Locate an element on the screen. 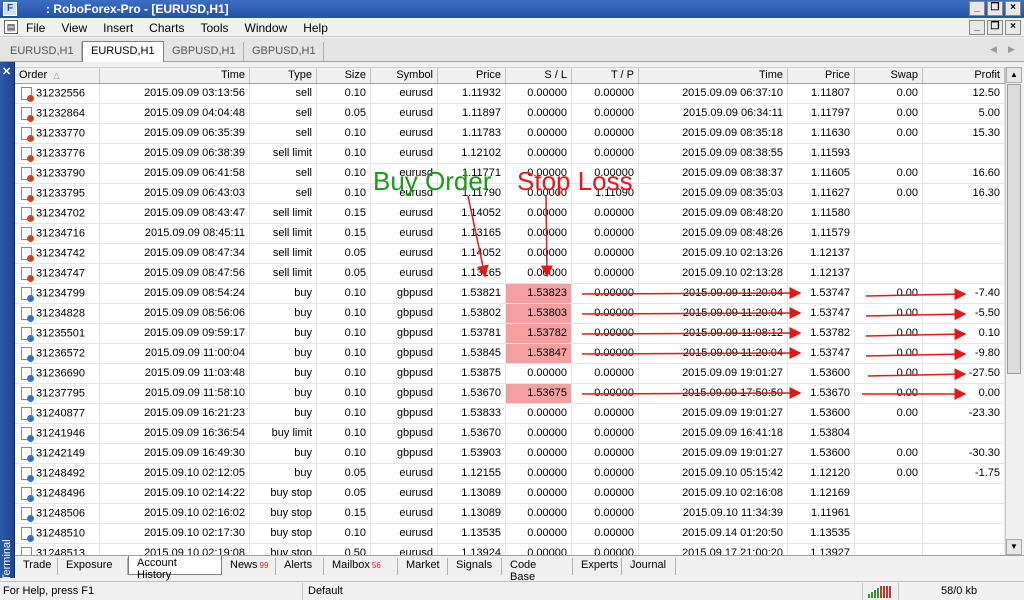 The height and width of the screenshot is (600, 1024). menu-file: File is located at coordinates (35, 28).